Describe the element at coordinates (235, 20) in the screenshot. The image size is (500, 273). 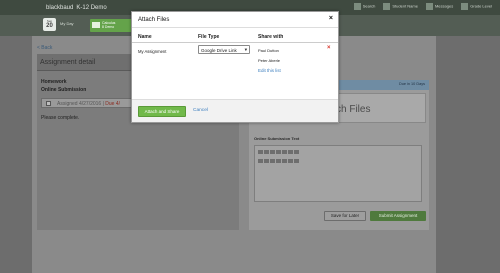
I see `dialog-header: Attach Files ×` at that location.